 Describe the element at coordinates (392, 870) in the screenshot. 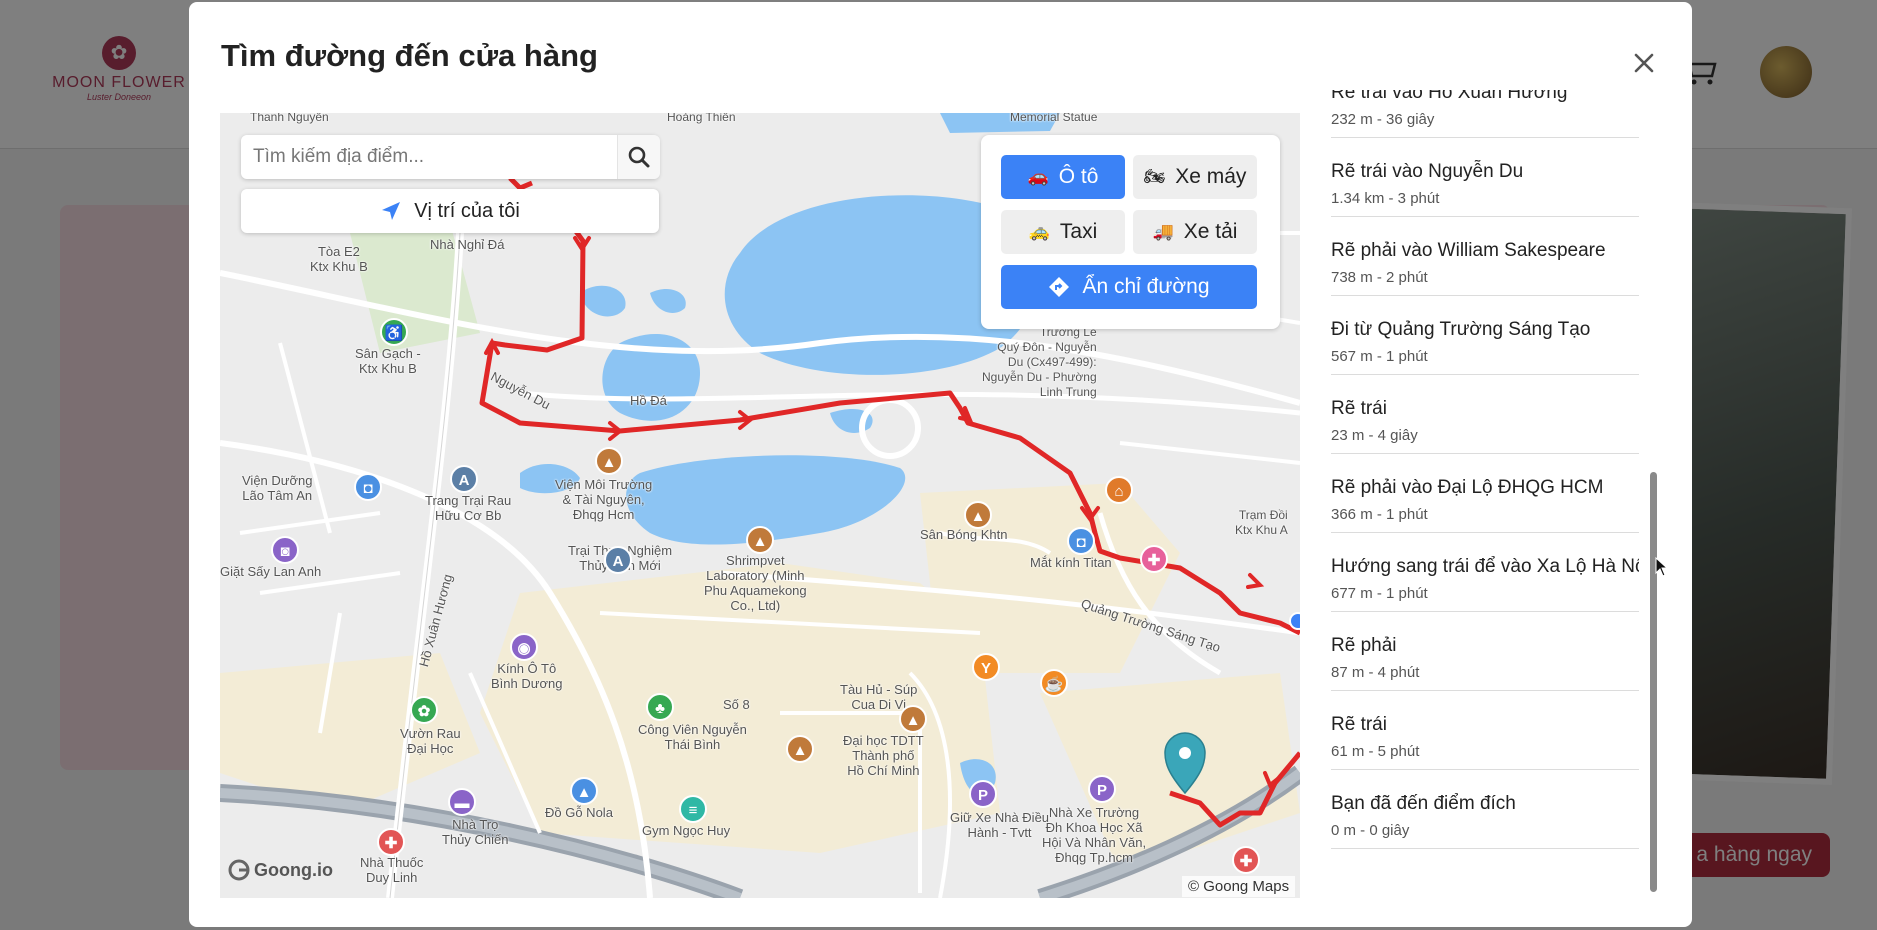

I see `map-label: Nhà Thuốc Duy Linh` at that location.